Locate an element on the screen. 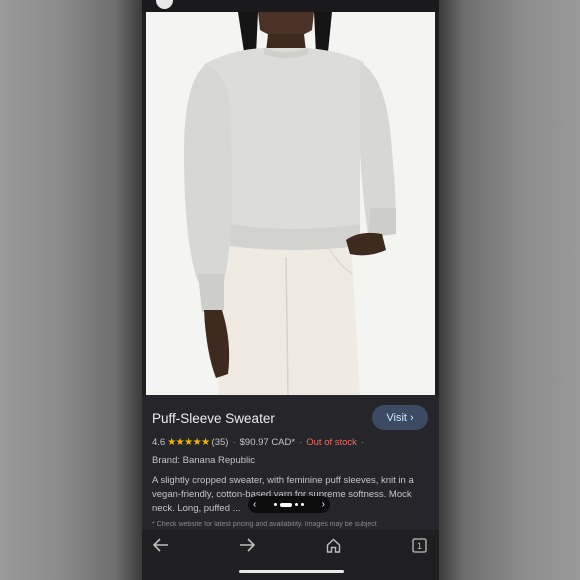  tabs-icon: 1 is located at coordinates (419, 545).